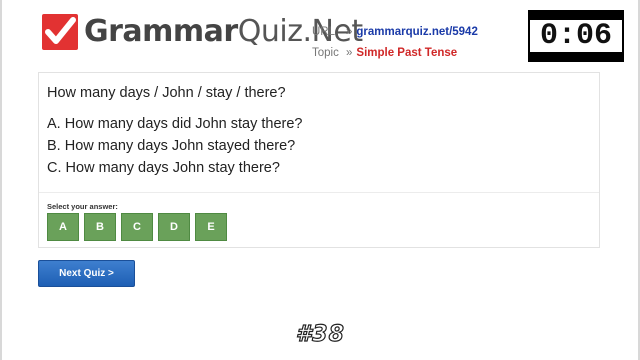 The height and width of the screenshot is (360, 640). I want to click on logo-text-bold: Grammar, so click(161, 31).